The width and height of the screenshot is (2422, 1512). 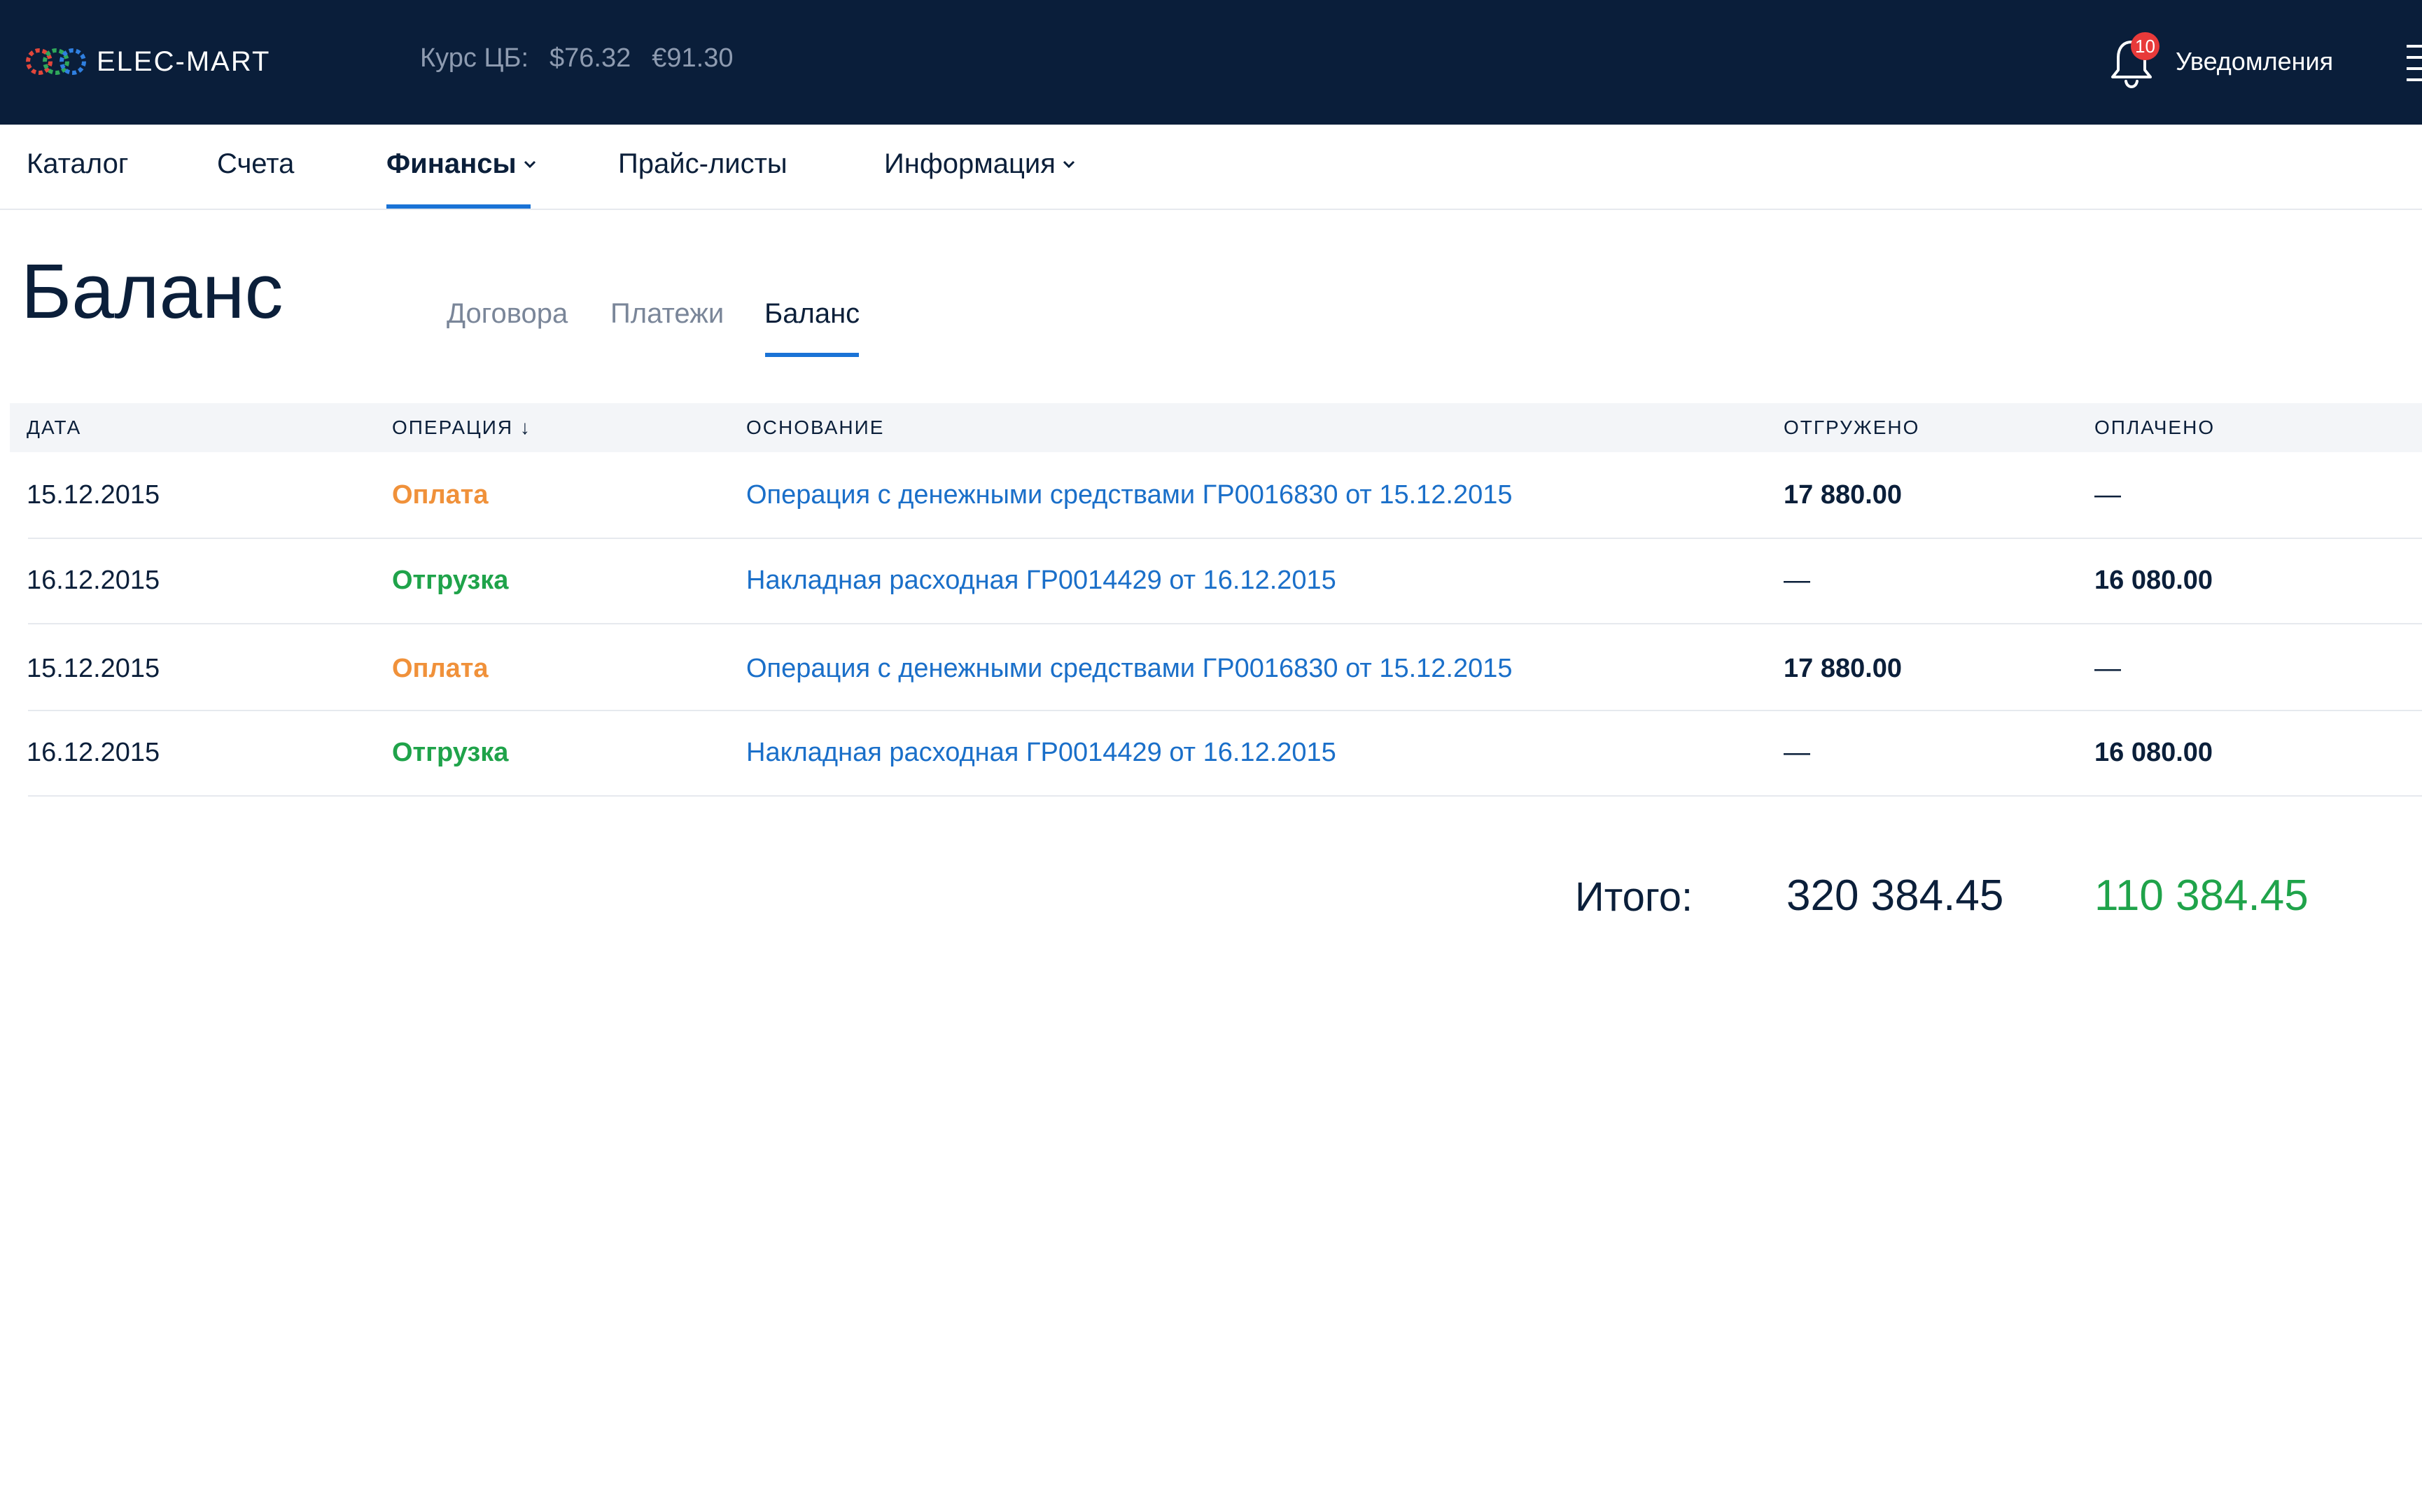 I want to click on total-shipped: 320 384.45, so click(x=1895, y=896).